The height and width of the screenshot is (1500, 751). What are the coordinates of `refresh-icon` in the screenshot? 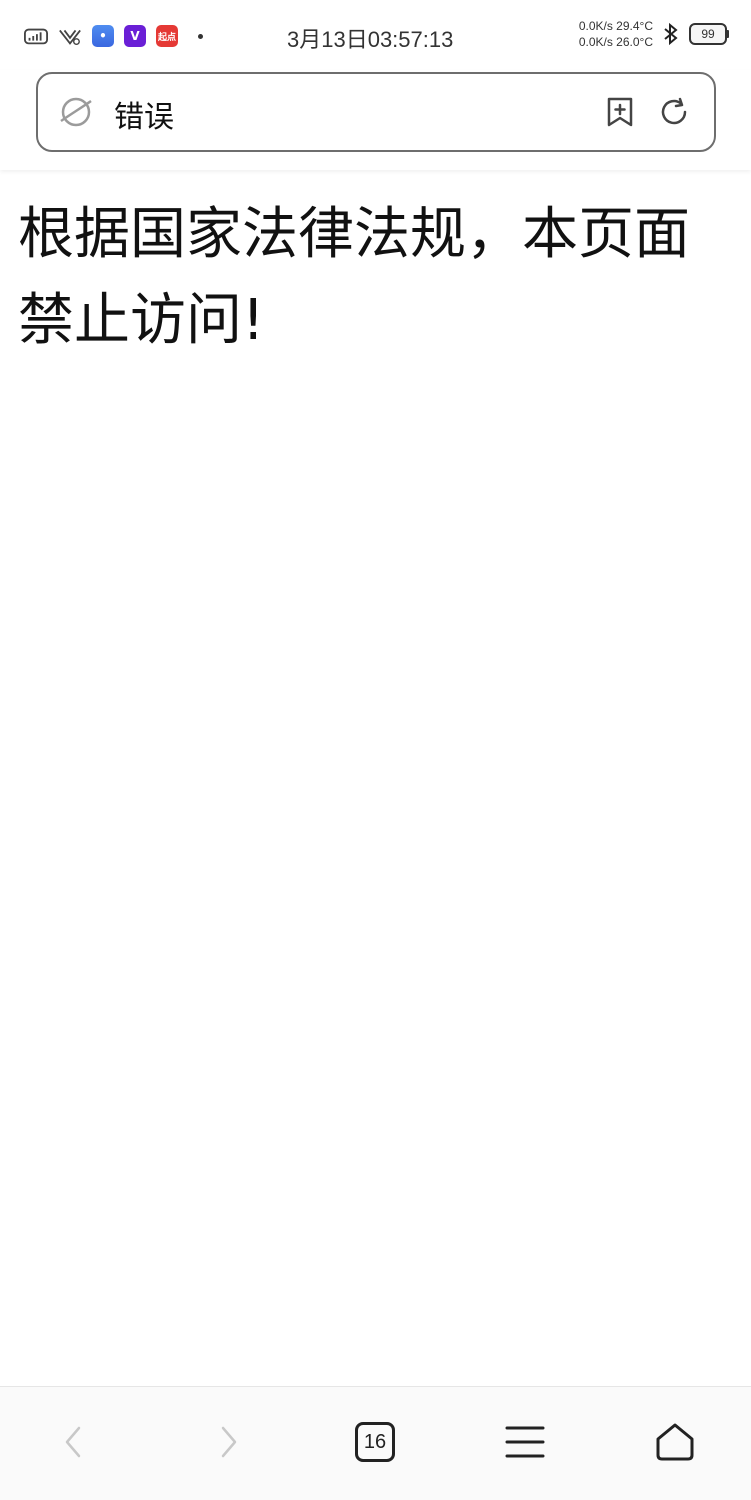 It's located at (674, 112).